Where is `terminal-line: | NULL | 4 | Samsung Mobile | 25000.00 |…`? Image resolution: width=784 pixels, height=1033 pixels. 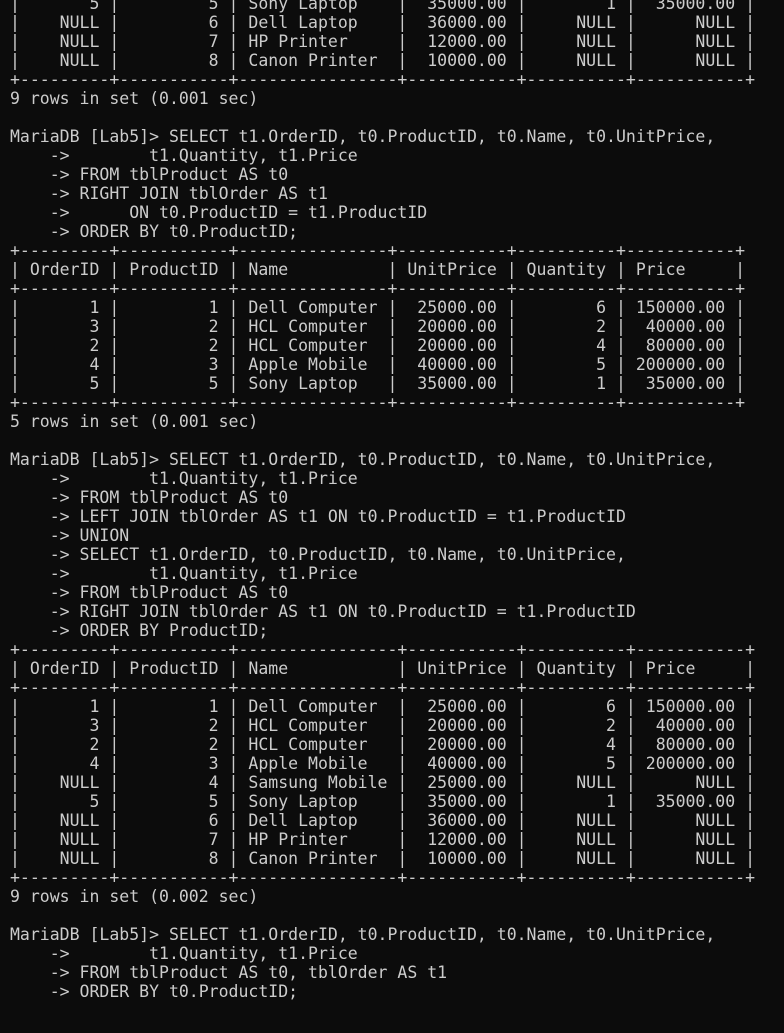
terminal-line: | NULL | 4 | Samsung Mobile | 25000.00 |… is located at coordinates (383, 782).